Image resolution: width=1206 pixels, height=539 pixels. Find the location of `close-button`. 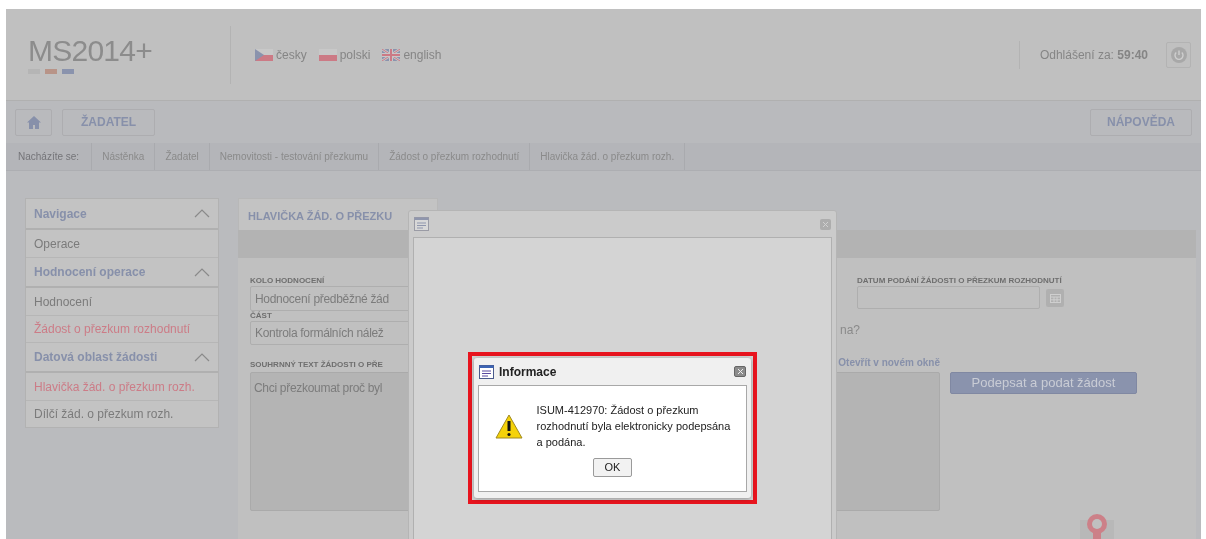

close-button is located at coordinates (740, 371).